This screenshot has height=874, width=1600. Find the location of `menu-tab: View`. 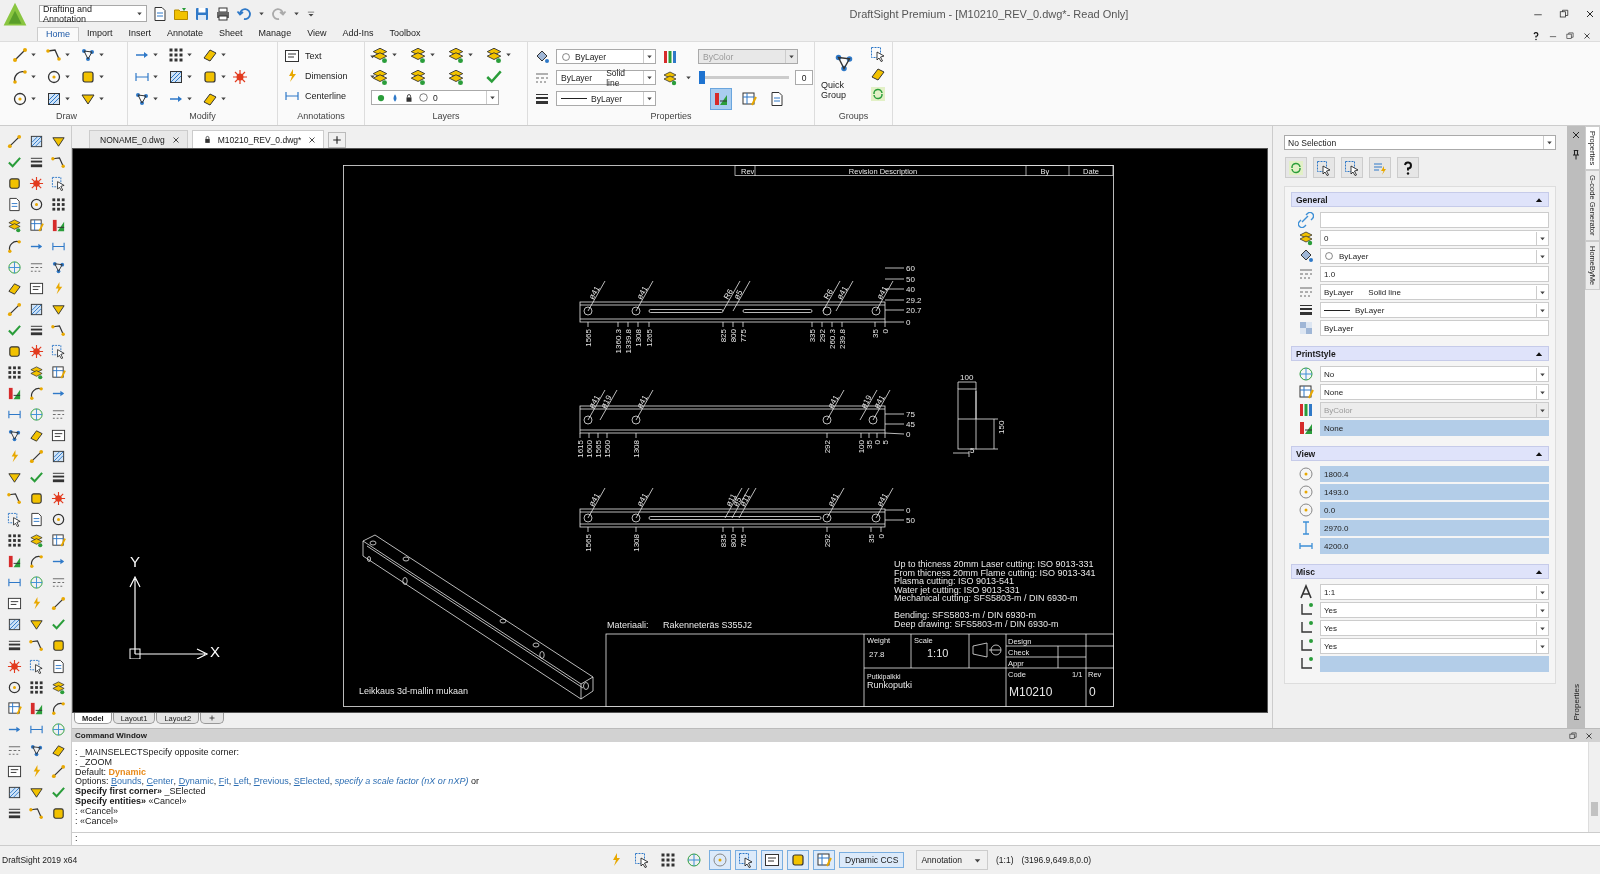

menu-tab: View is located at coordinates (317, 34).